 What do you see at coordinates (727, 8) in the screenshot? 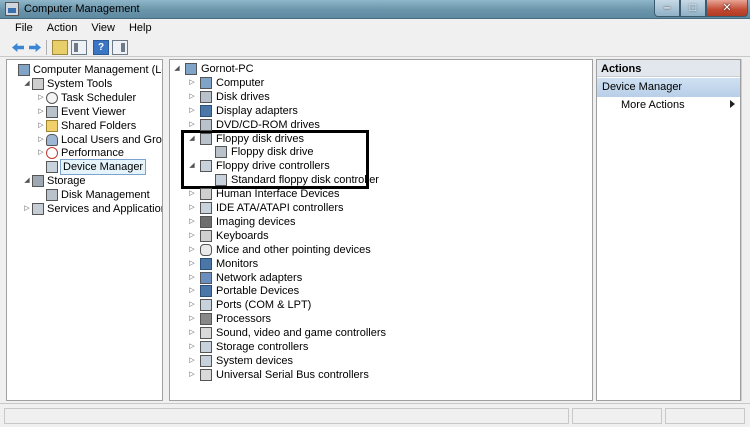
I see `close-button: ✕` at bounding box center [727, 8].